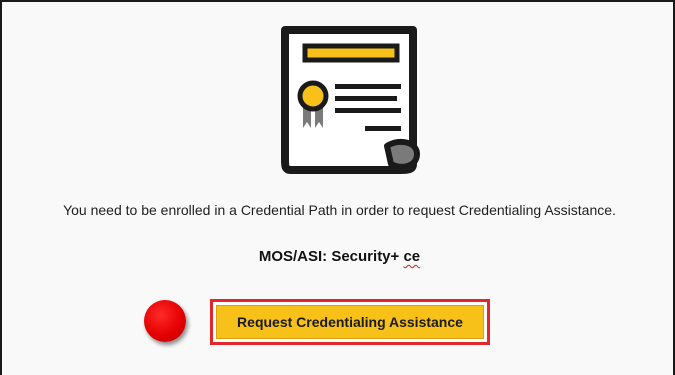 The width and height of the screenshot is (675, 375). I want to click on red-dot-marker, so click(165, 321).